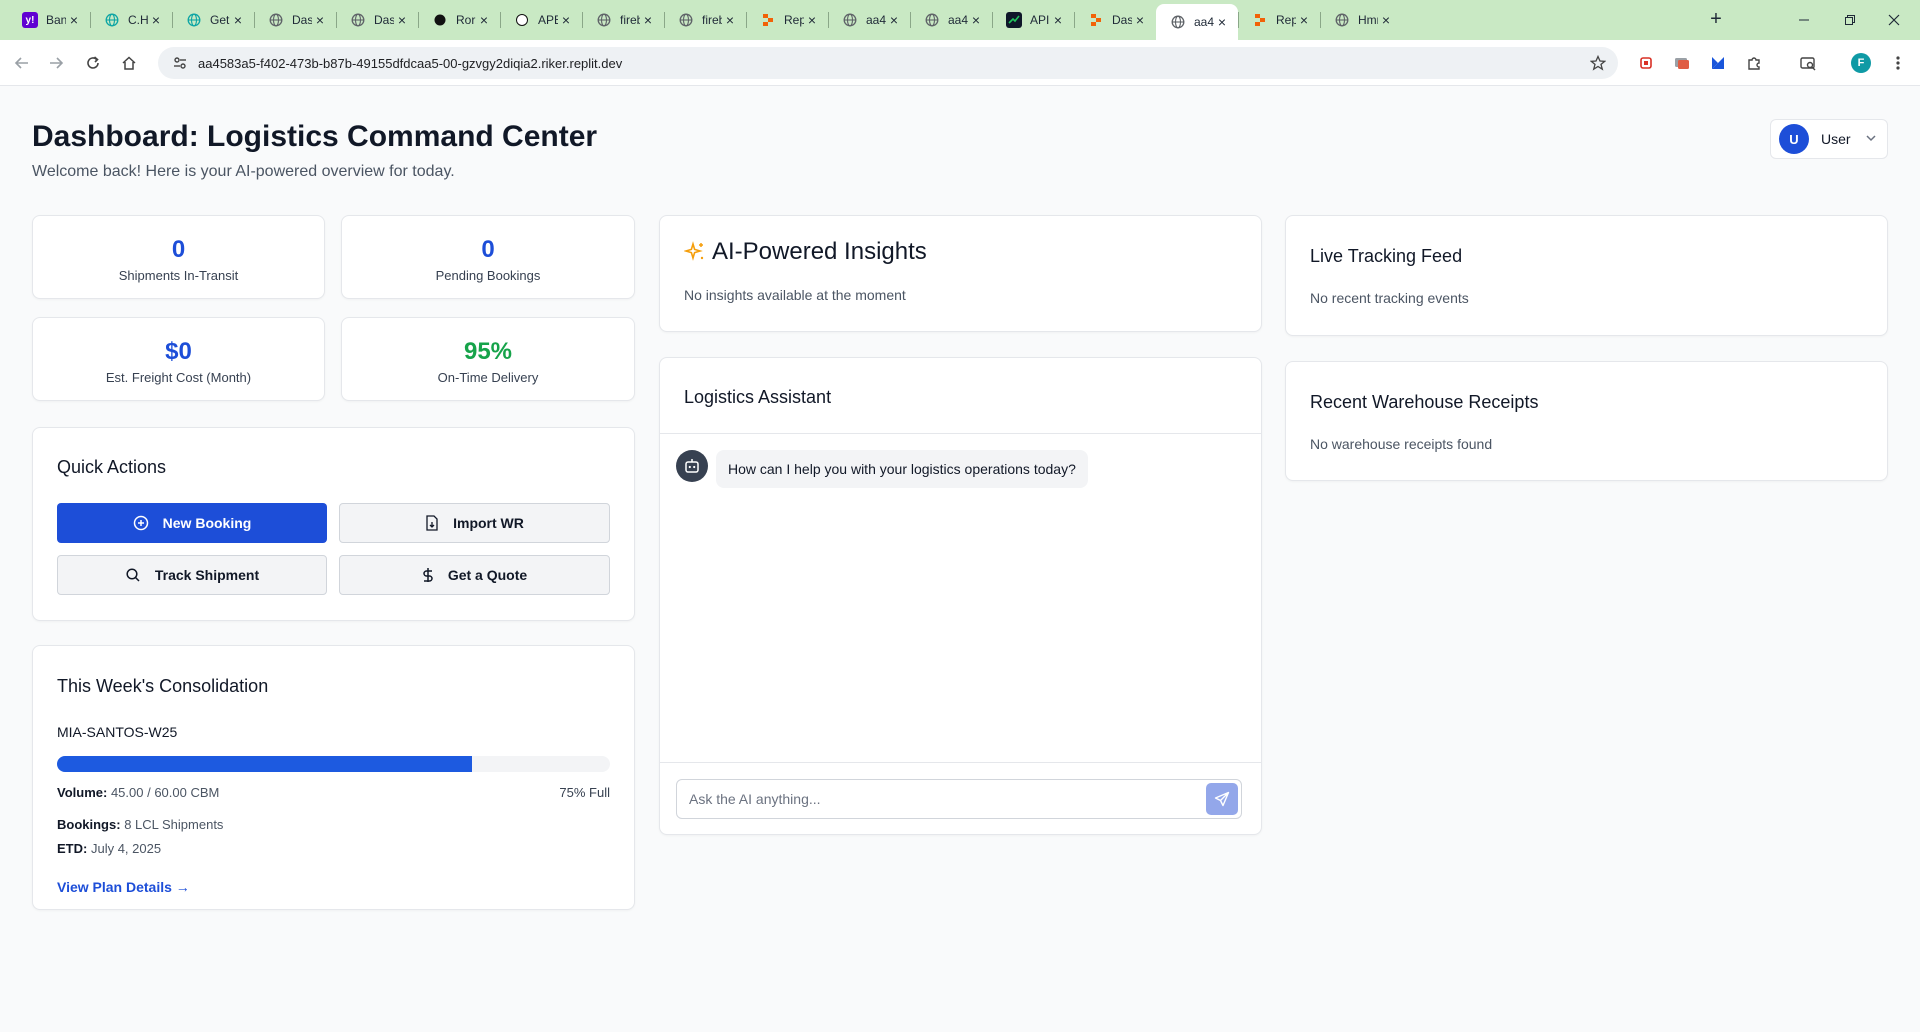  What do you see at coordinates (1646, 63) in the screenshot?
I see `extension-red-icon` at bounding box center [1646, 63].